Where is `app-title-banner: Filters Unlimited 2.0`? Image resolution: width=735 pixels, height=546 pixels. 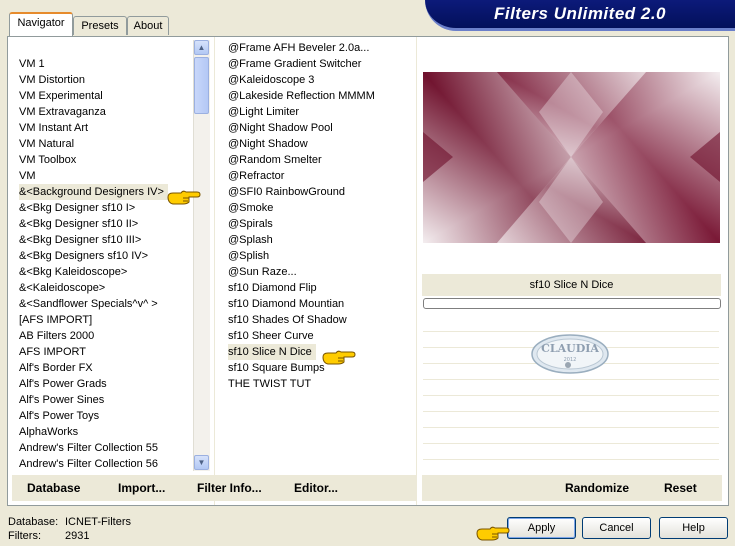 app-title-banner: Filters Unlimited 2.0 is located at coordinates (580, 15).